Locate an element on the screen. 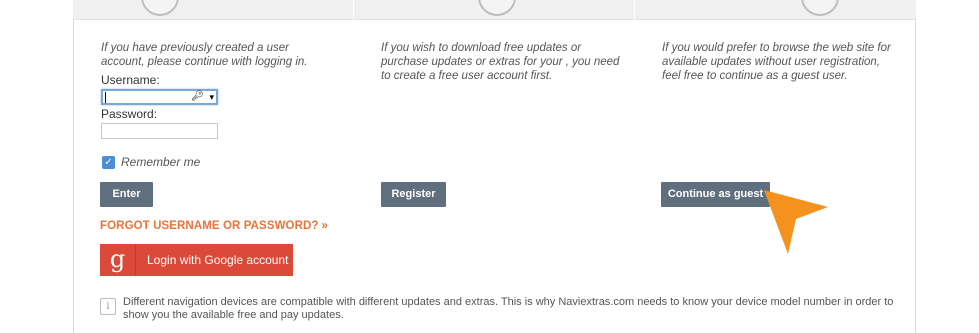  pointer-arrow-icon is located at coordinates (796, 222).